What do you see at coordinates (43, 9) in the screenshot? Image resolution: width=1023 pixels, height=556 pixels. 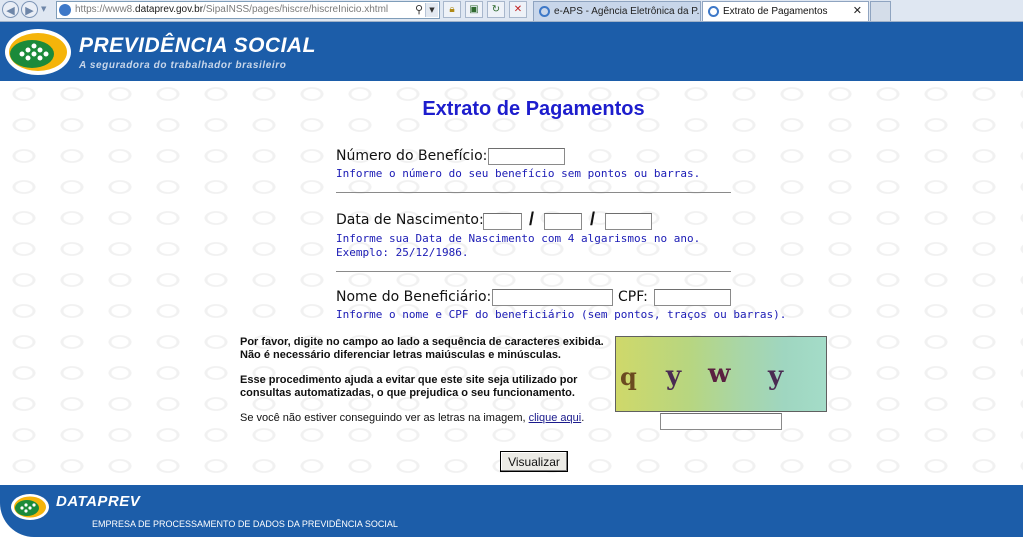 I see `history-dropdown-icon: ▼` at bounding box center [43, 9].